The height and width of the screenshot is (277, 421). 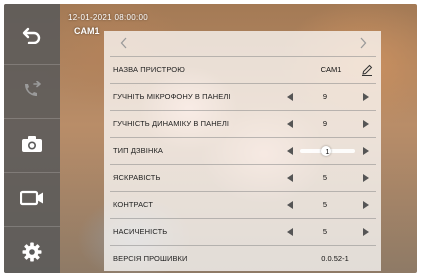 What do you see at coordinates (243, 231) in the screenshot?
I see `setting-row-saturation: НАСИЧЕНІСТЬ 5` at bounding box center [243, 231].